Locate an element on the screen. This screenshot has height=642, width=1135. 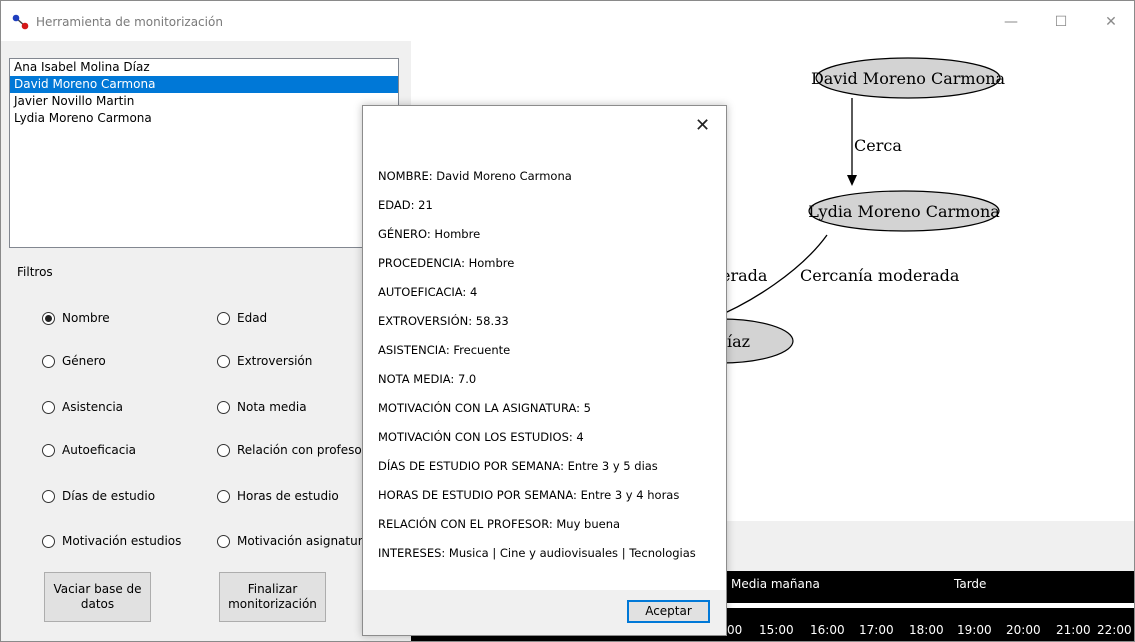
detail-field: EXTROVERSIÓN: 58.33 is located at coordinates (443, 321).